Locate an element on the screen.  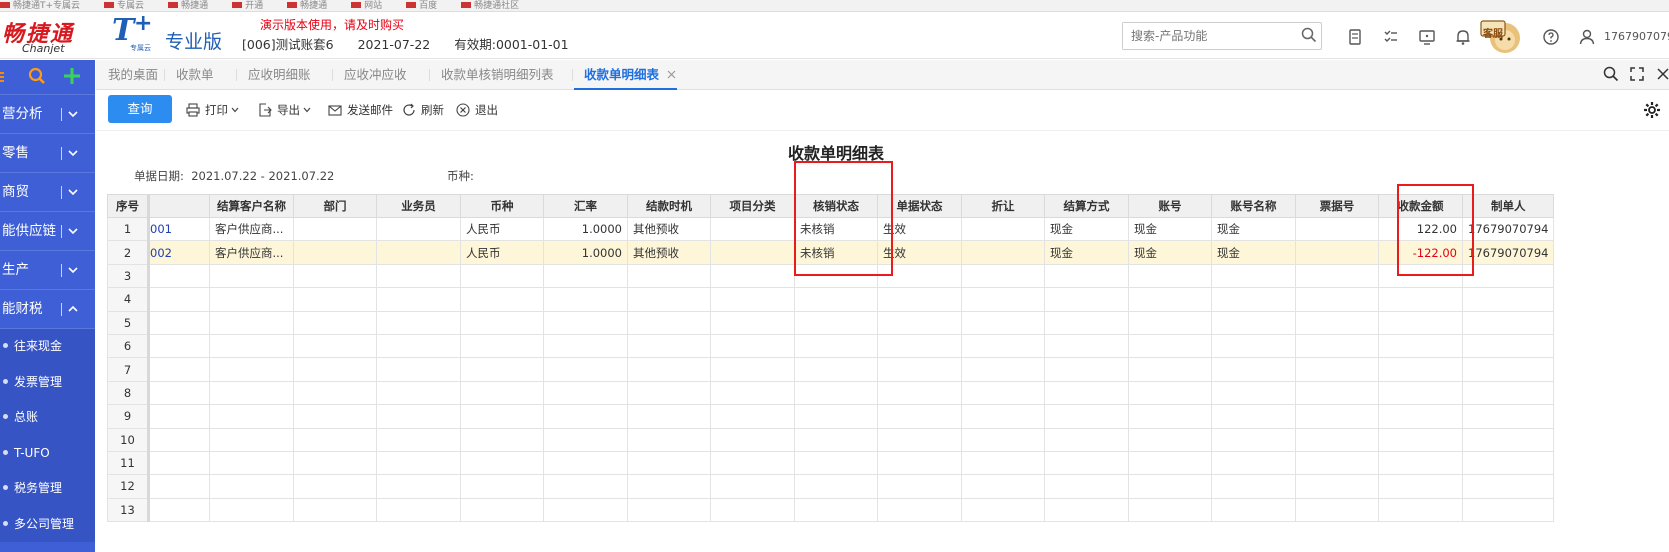
add-icon is located at coordinates (72, 76).